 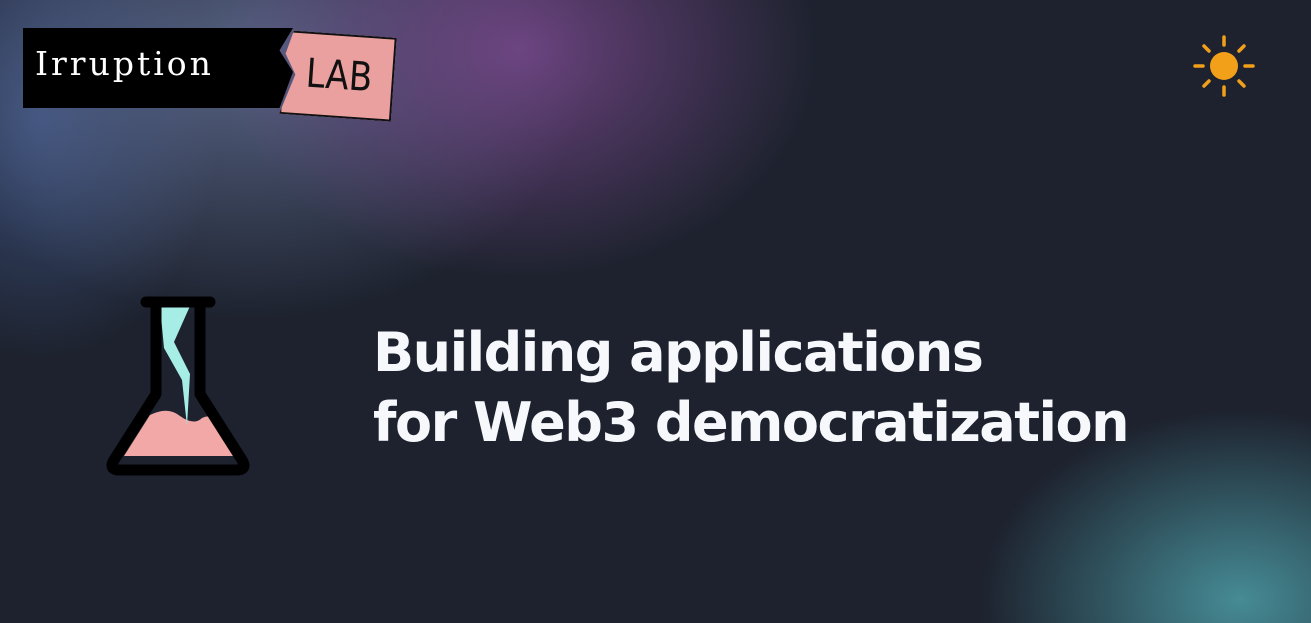 What do you see at coordinates (124, 63) in the screenshot?
I see `logo-wordmark-text: Irruption` at bounding box center [124, 63].